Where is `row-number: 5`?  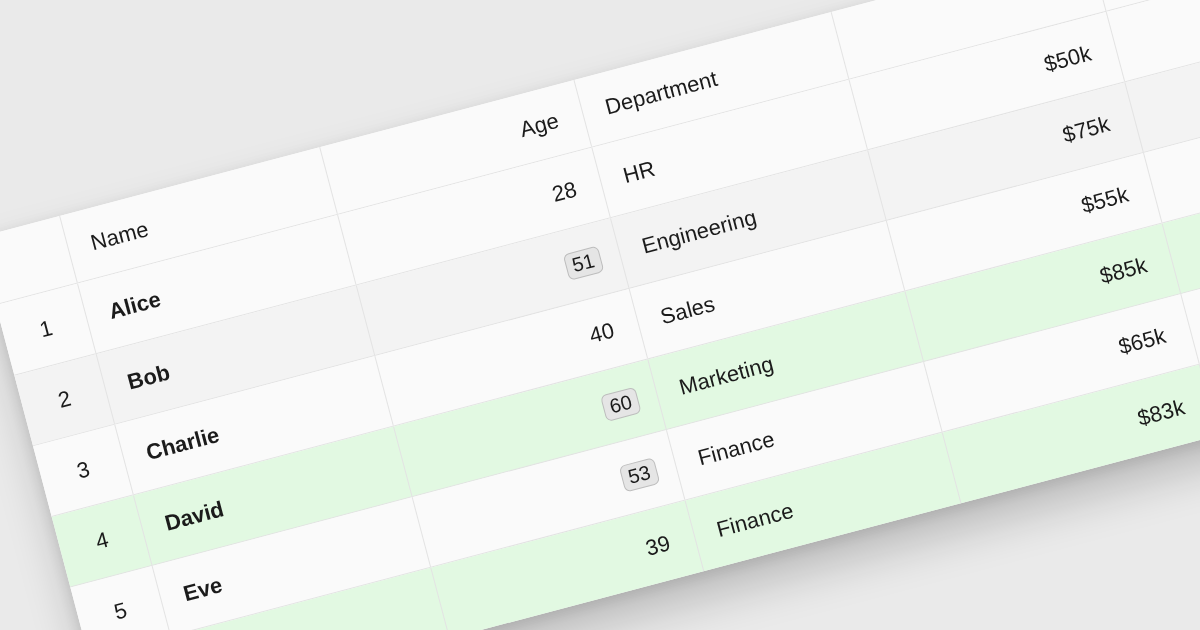
row-number: 5 is located at coordinates (120, 611).